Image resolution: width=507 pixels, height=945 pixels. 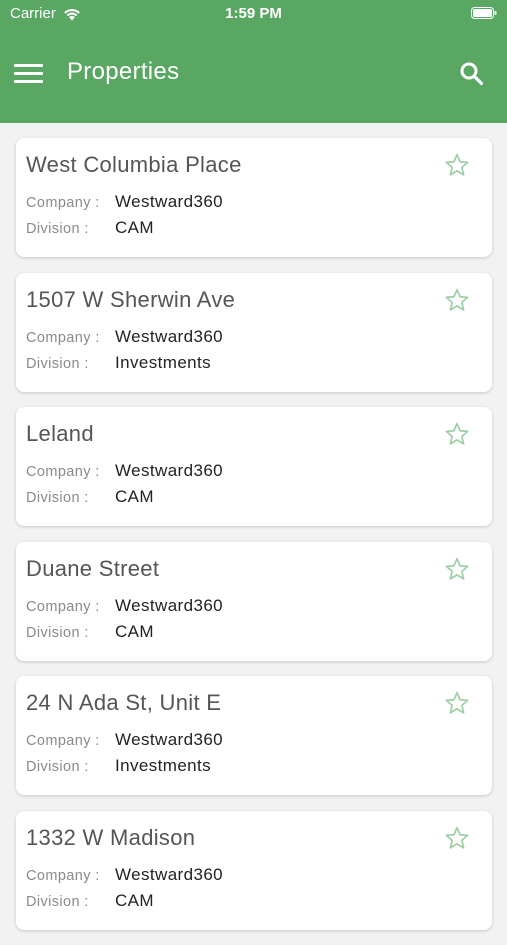 What do you see at coordinates (29, 72) in the screenshot?
I see `hamburger-menu-icon` at bounding box center [29, 72].